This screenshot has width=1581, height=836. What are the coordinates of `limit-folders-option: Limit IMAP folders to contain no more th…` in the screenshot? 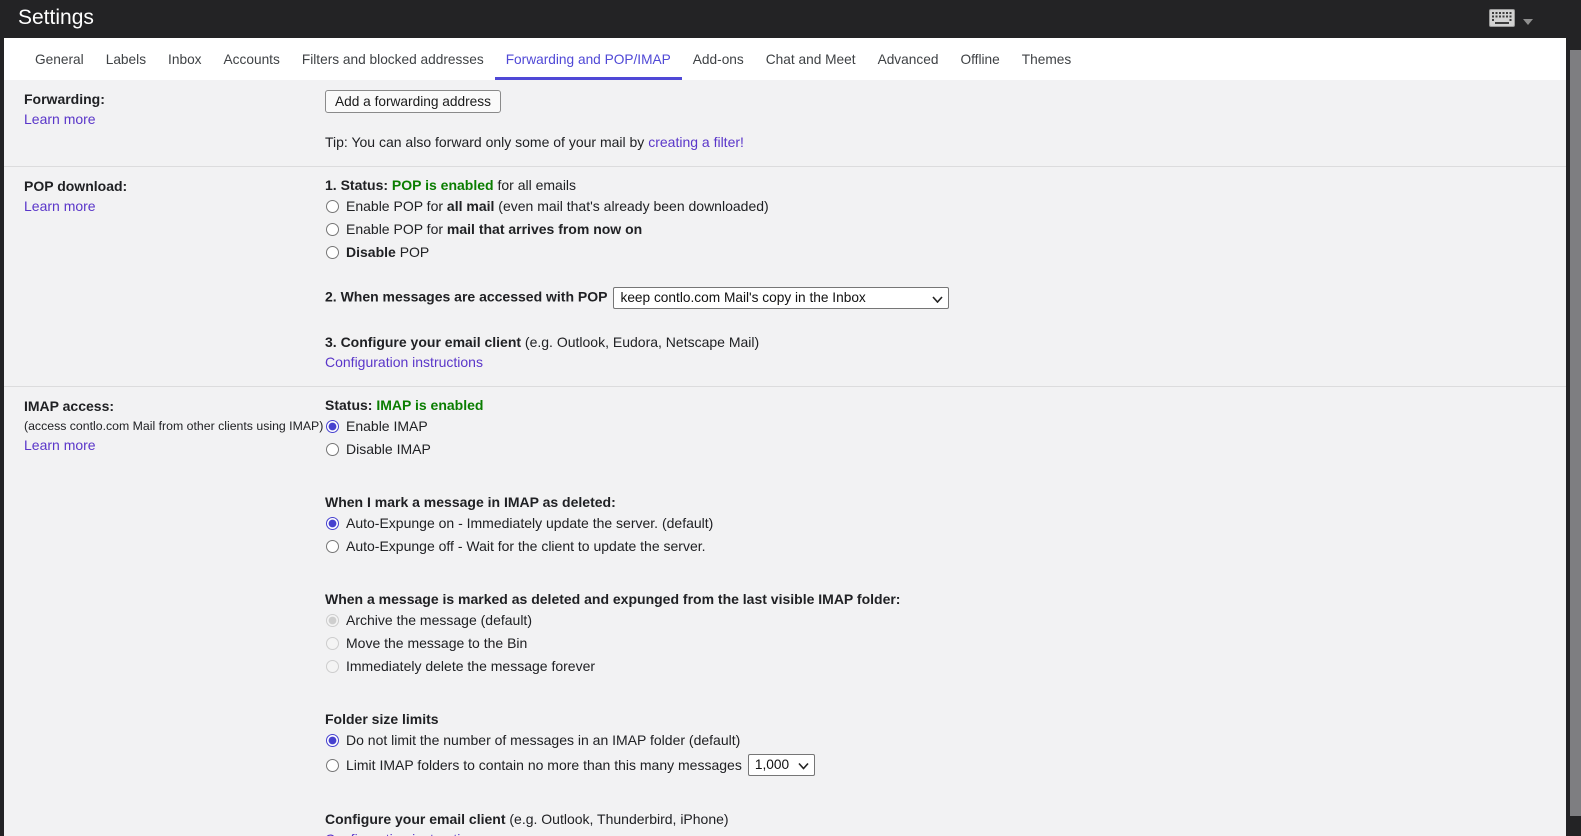 It's located at (928, 765).